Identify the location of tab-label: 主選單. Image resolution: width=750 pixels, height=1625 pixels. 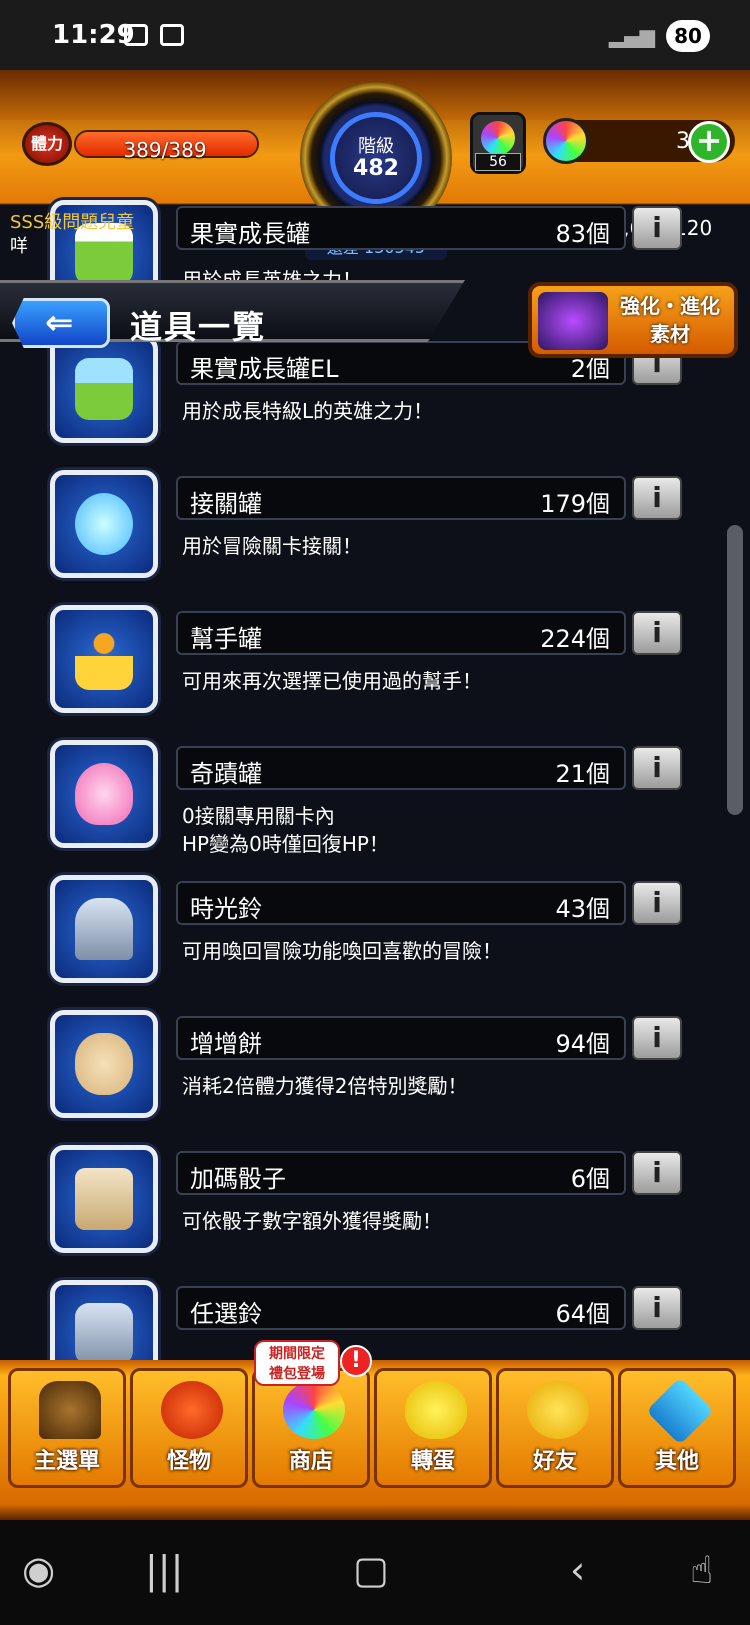
(66, 1461).